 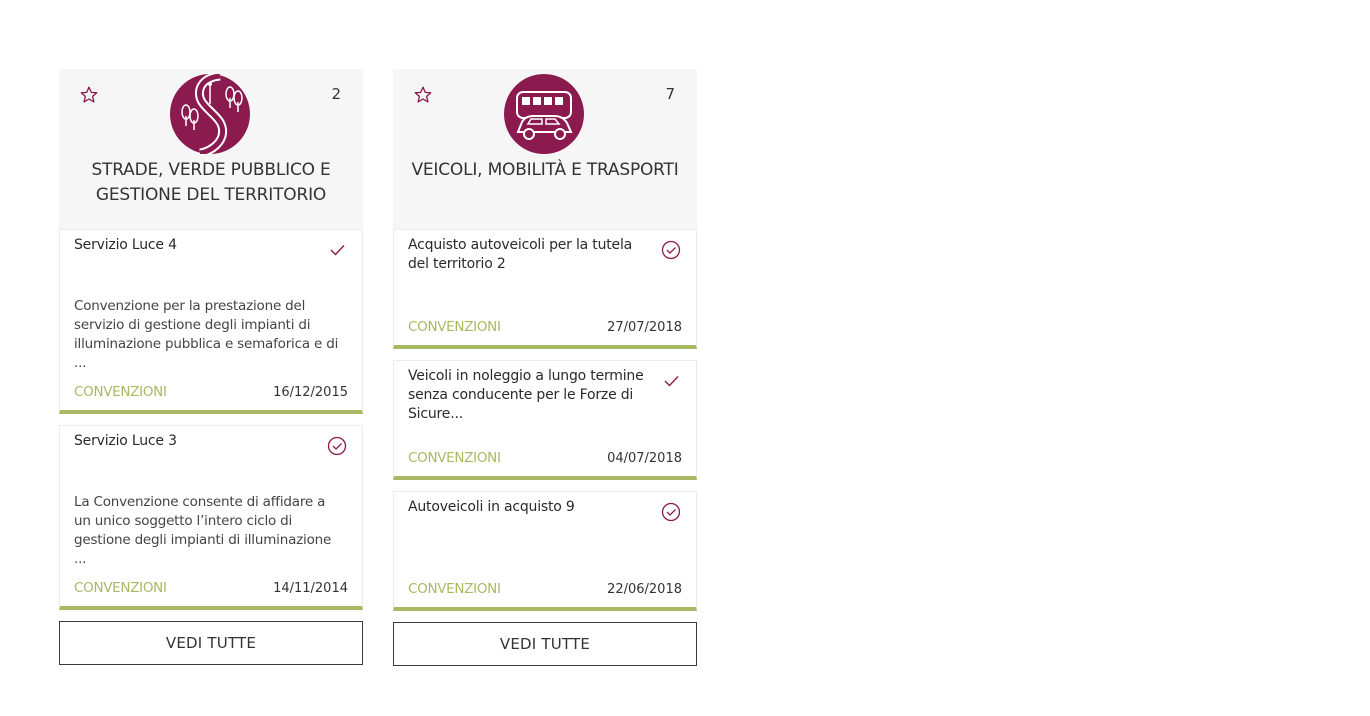 I want to click on category-title: VEICOLI, MOBILITÀ E TRASPORTI, so click(x=545, y=170).